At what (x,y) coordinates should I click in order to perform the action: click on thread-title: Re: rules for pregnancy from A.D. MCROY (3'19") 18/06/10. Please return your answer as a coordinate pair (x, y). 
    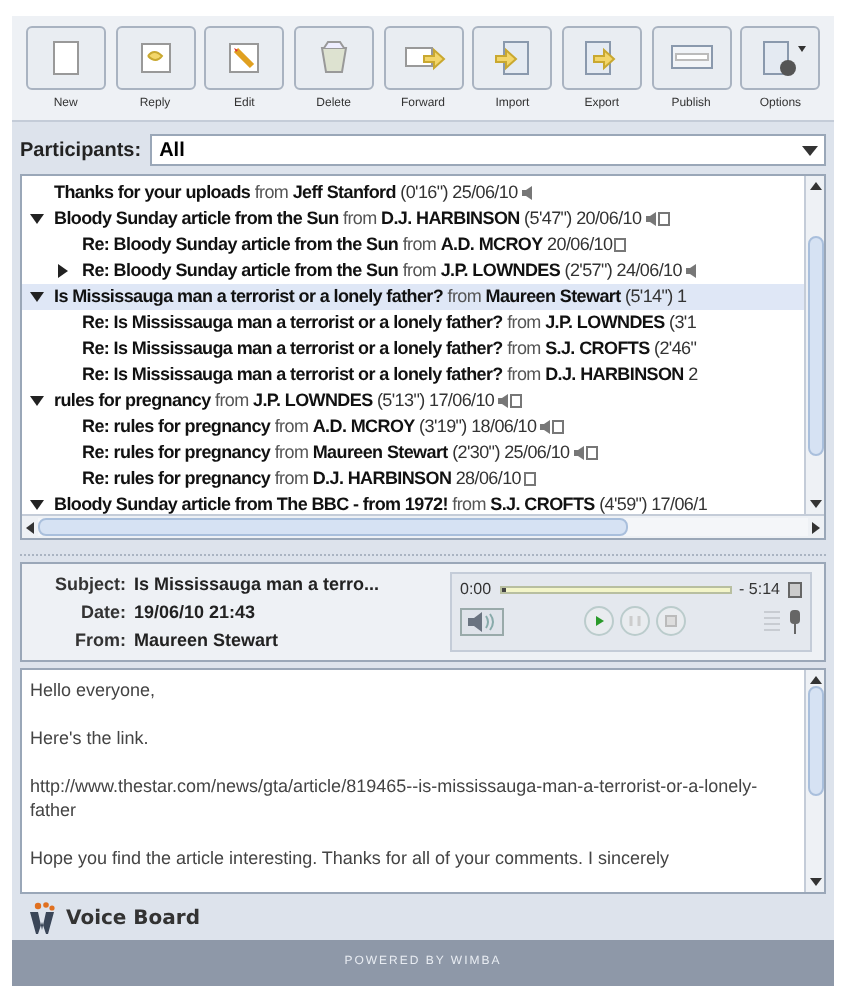
    Looking at the image, I should click on (309, 426).